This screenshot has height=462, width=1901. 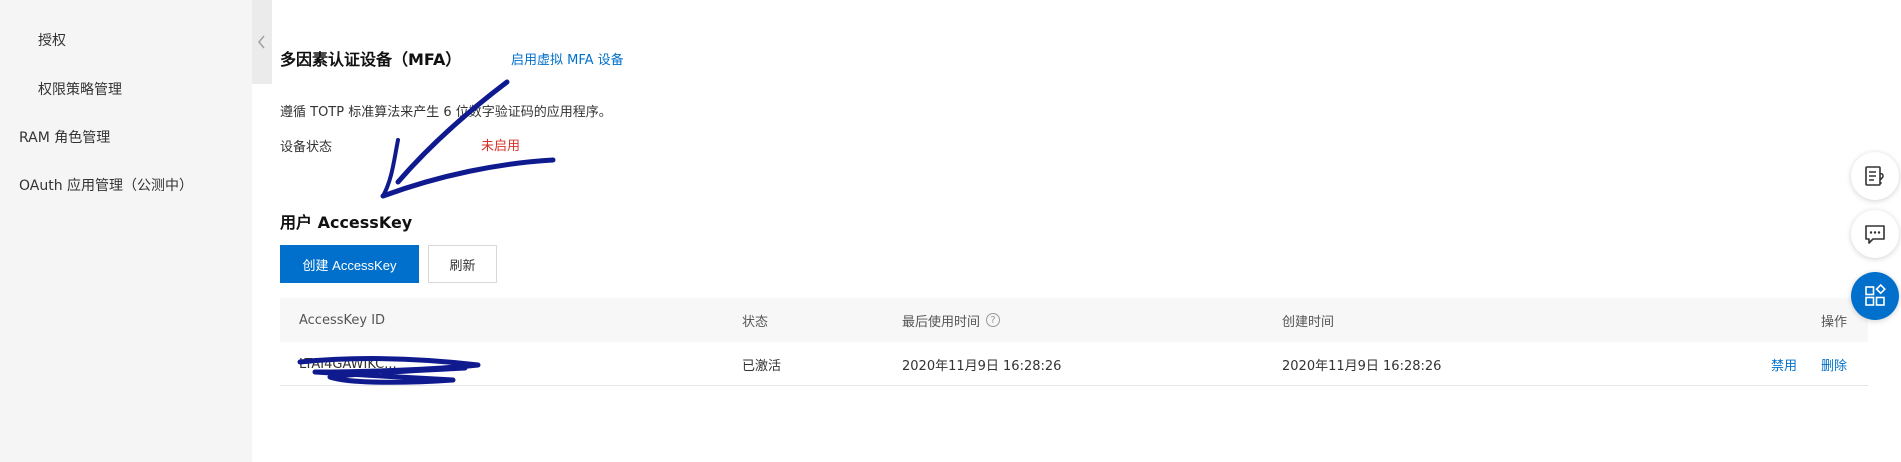 I want to click on sidebar: 授权 权限策略管理 RAM 角色管理 OAuth 应用管理（公测中）, so click(x=126, y=231).